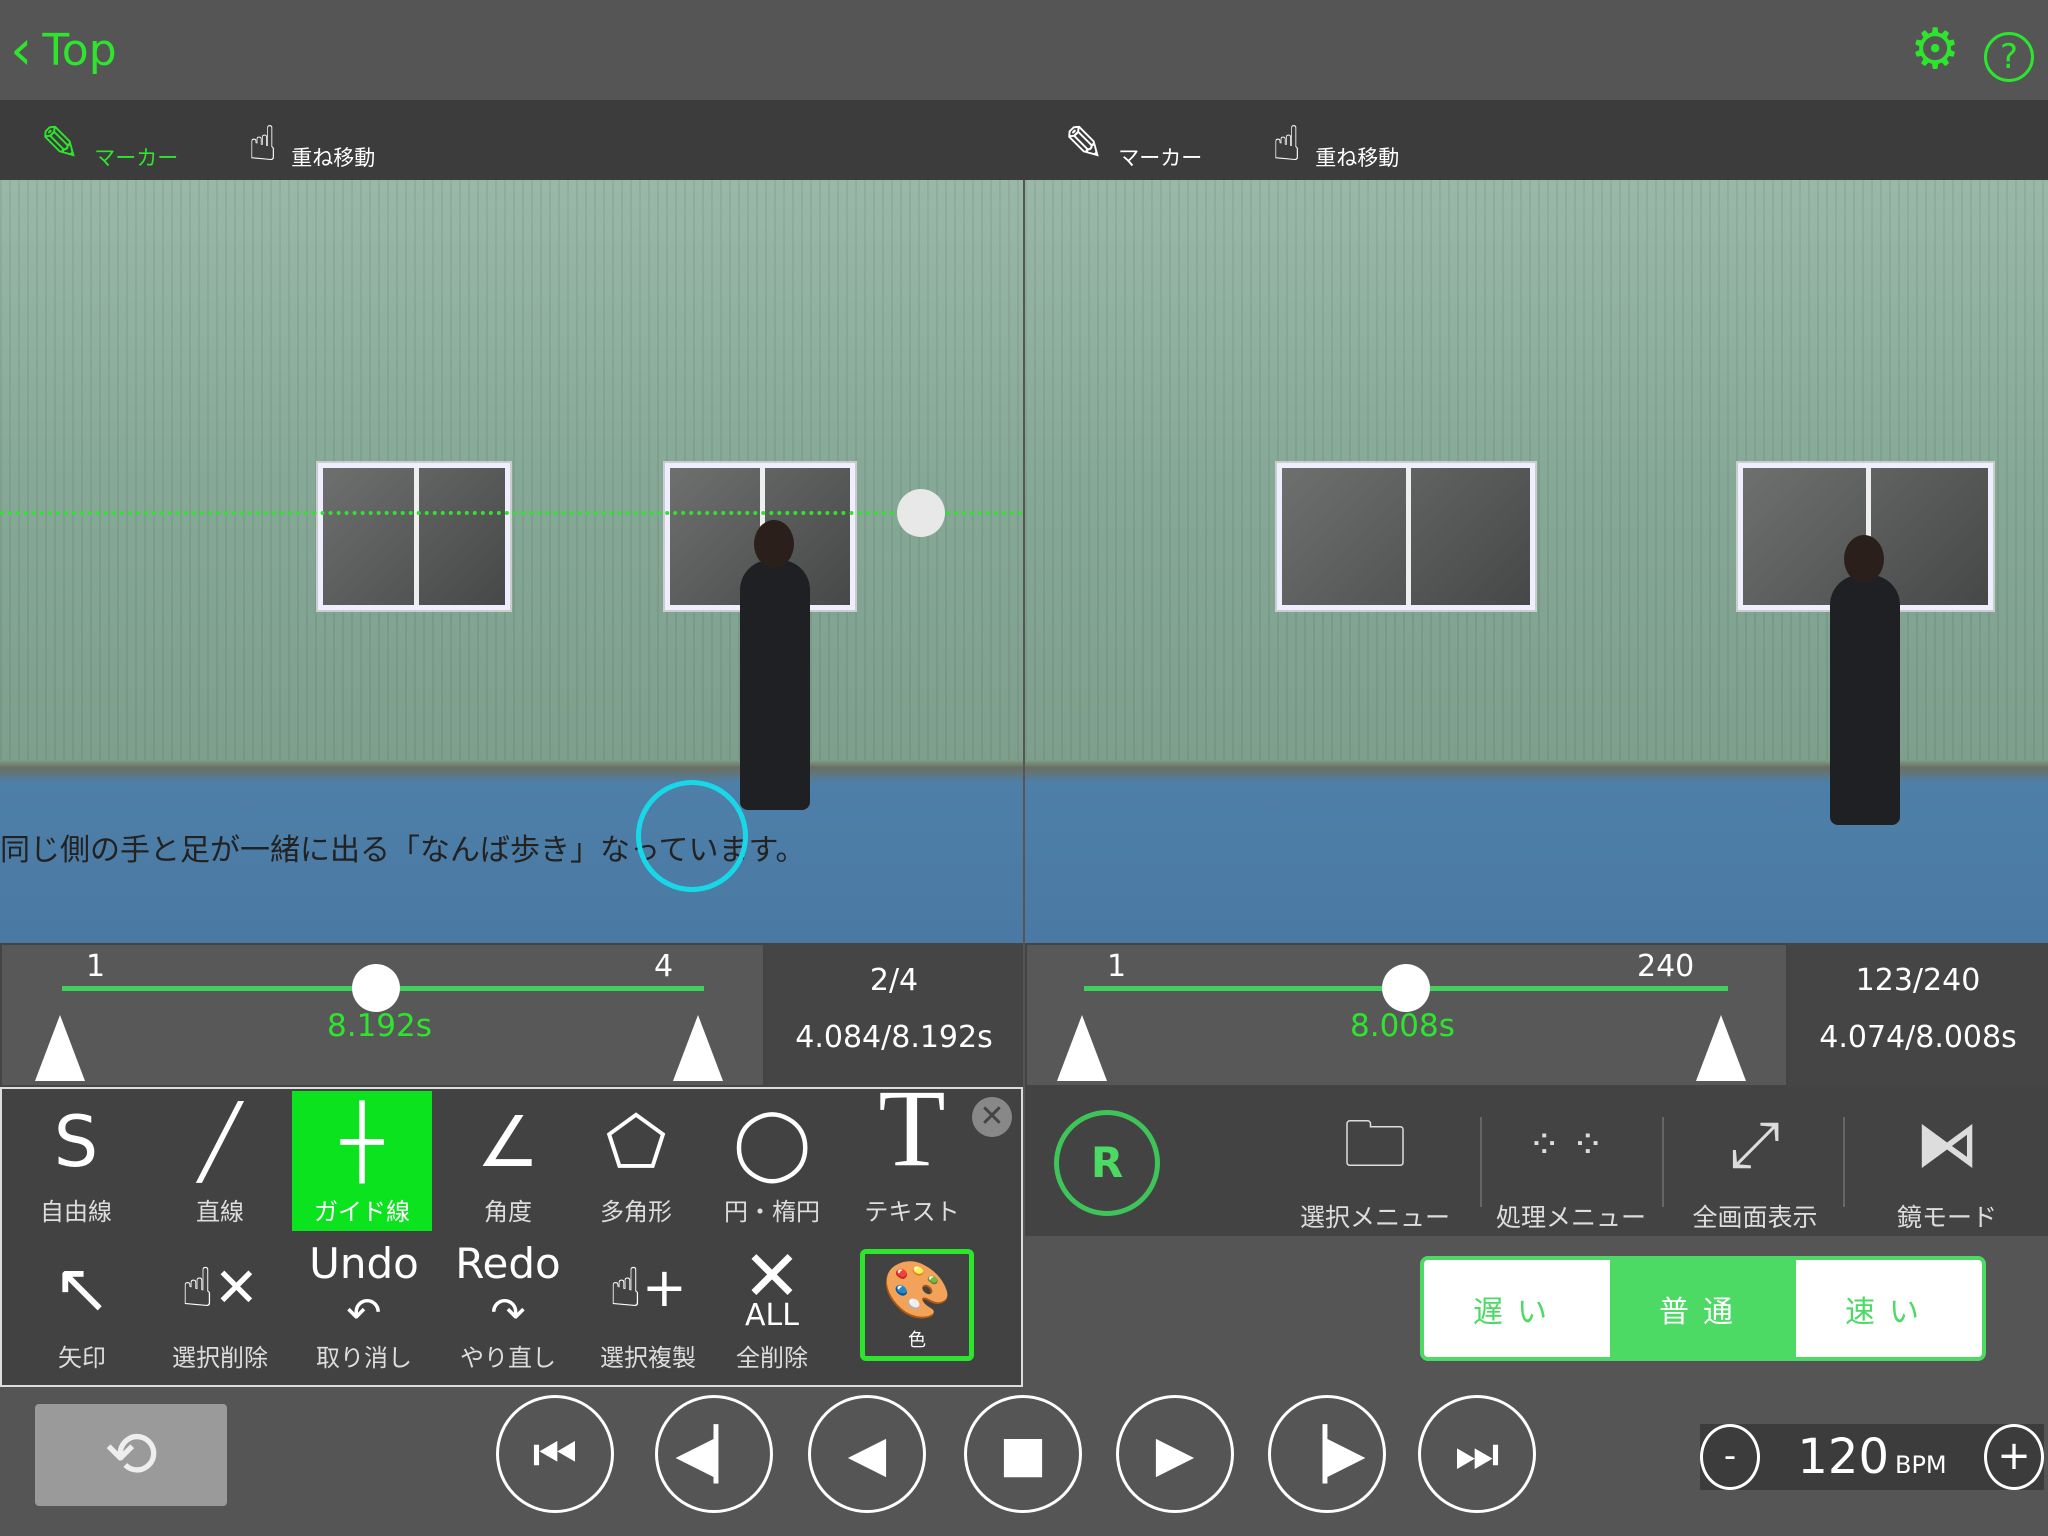  I want to click on tool-duplicate-selected: ☝+ 選択複製, so click(648, 1307).